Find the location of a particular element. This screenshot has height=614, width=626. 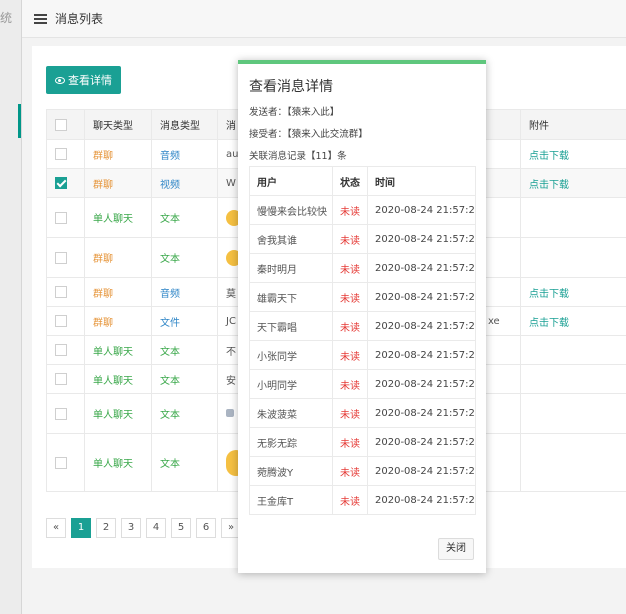

nav-active-indicator is located at coordinates (19, 121).